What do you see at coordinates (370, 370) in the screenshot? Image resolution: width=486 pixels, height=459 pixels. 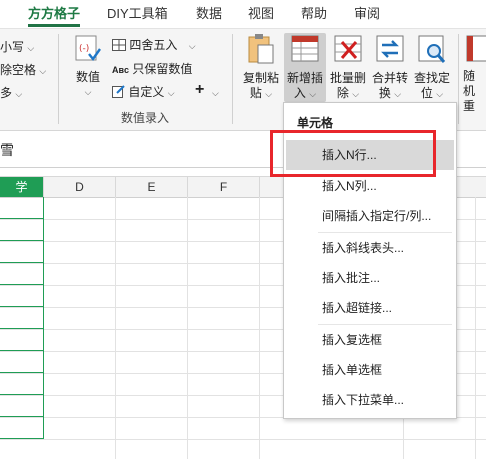 I see `menu-item-insert-radio: 插入单选框` at bounding box center [370, 370].